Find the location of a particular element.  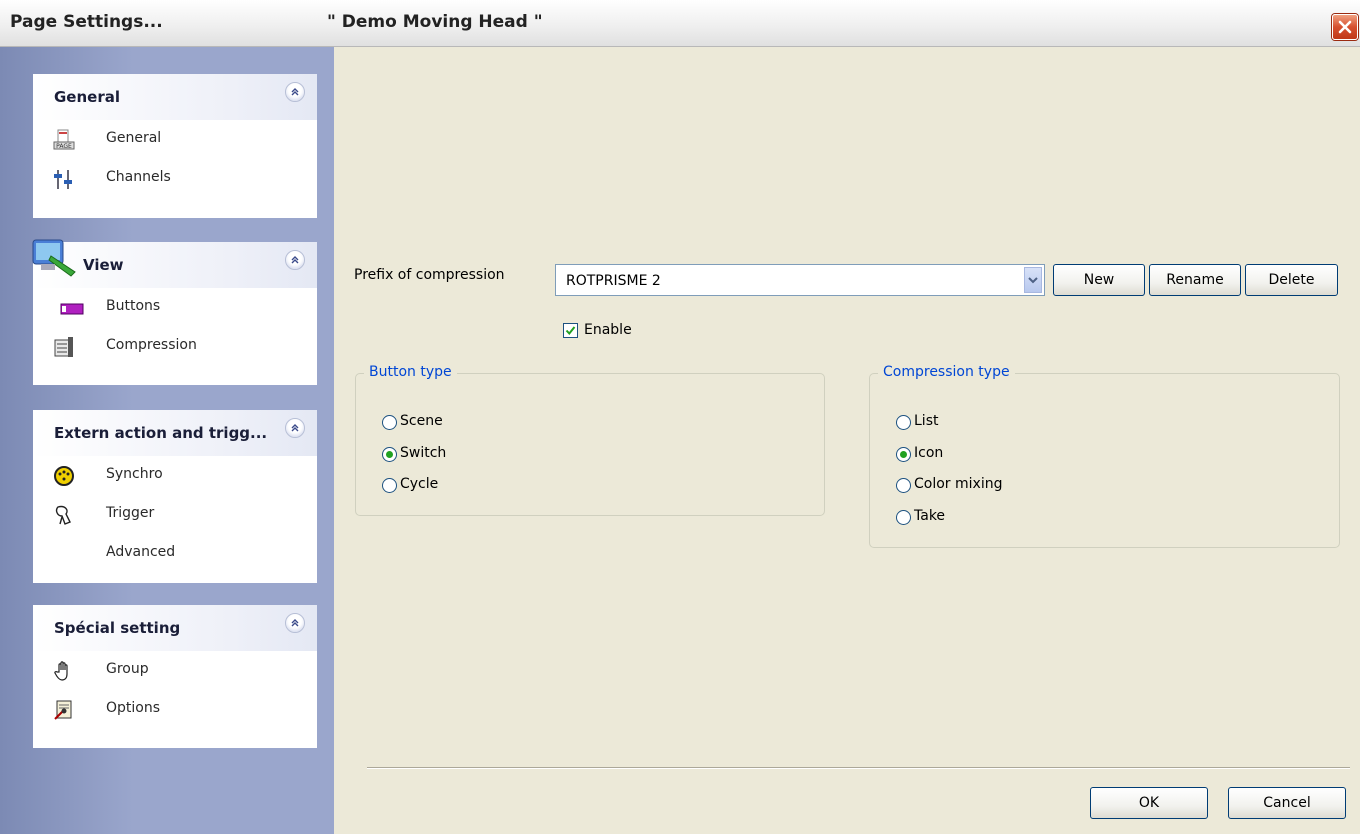

rename-button: Rename is located at coordinates (1195, 280).